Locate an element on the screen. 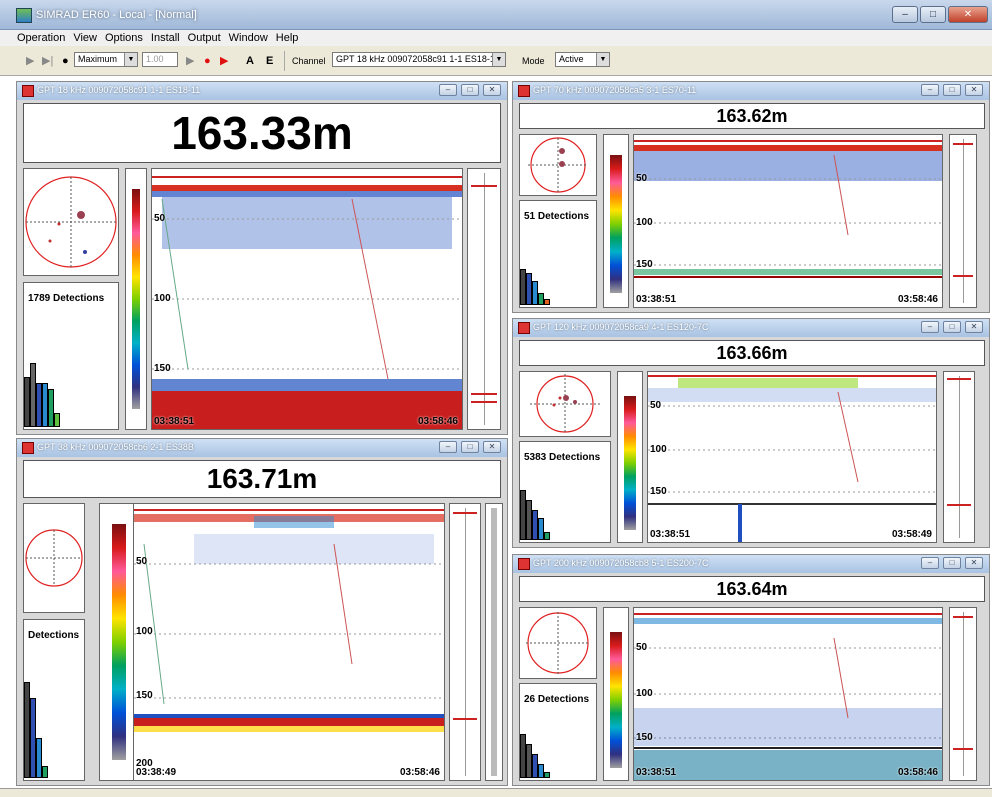 This screenshot has width=992, height=797. menu-output: Output is located at coordinates (204, 38).